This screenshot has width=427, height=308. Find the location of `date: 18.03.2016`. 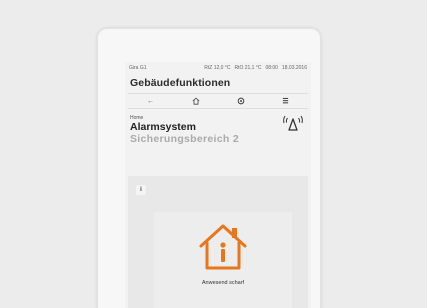

date: 18.03.2016 is located at coordinates (294, 68).